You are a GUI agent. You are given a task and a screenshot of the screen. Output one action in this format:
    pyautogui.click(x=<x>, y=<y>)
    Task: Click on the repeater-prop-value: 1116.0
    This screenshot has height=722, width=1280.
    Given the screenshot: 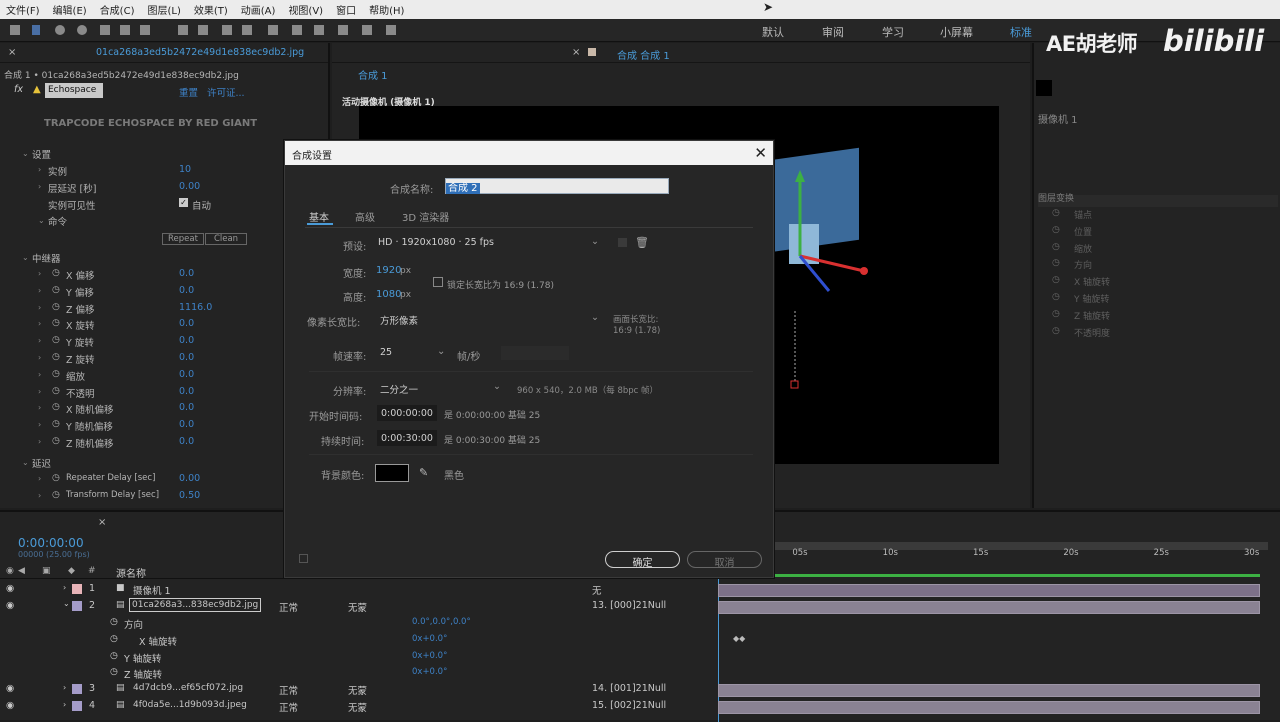 What is the action you would take?
    pyautogui.click(x=195, y=307)
    